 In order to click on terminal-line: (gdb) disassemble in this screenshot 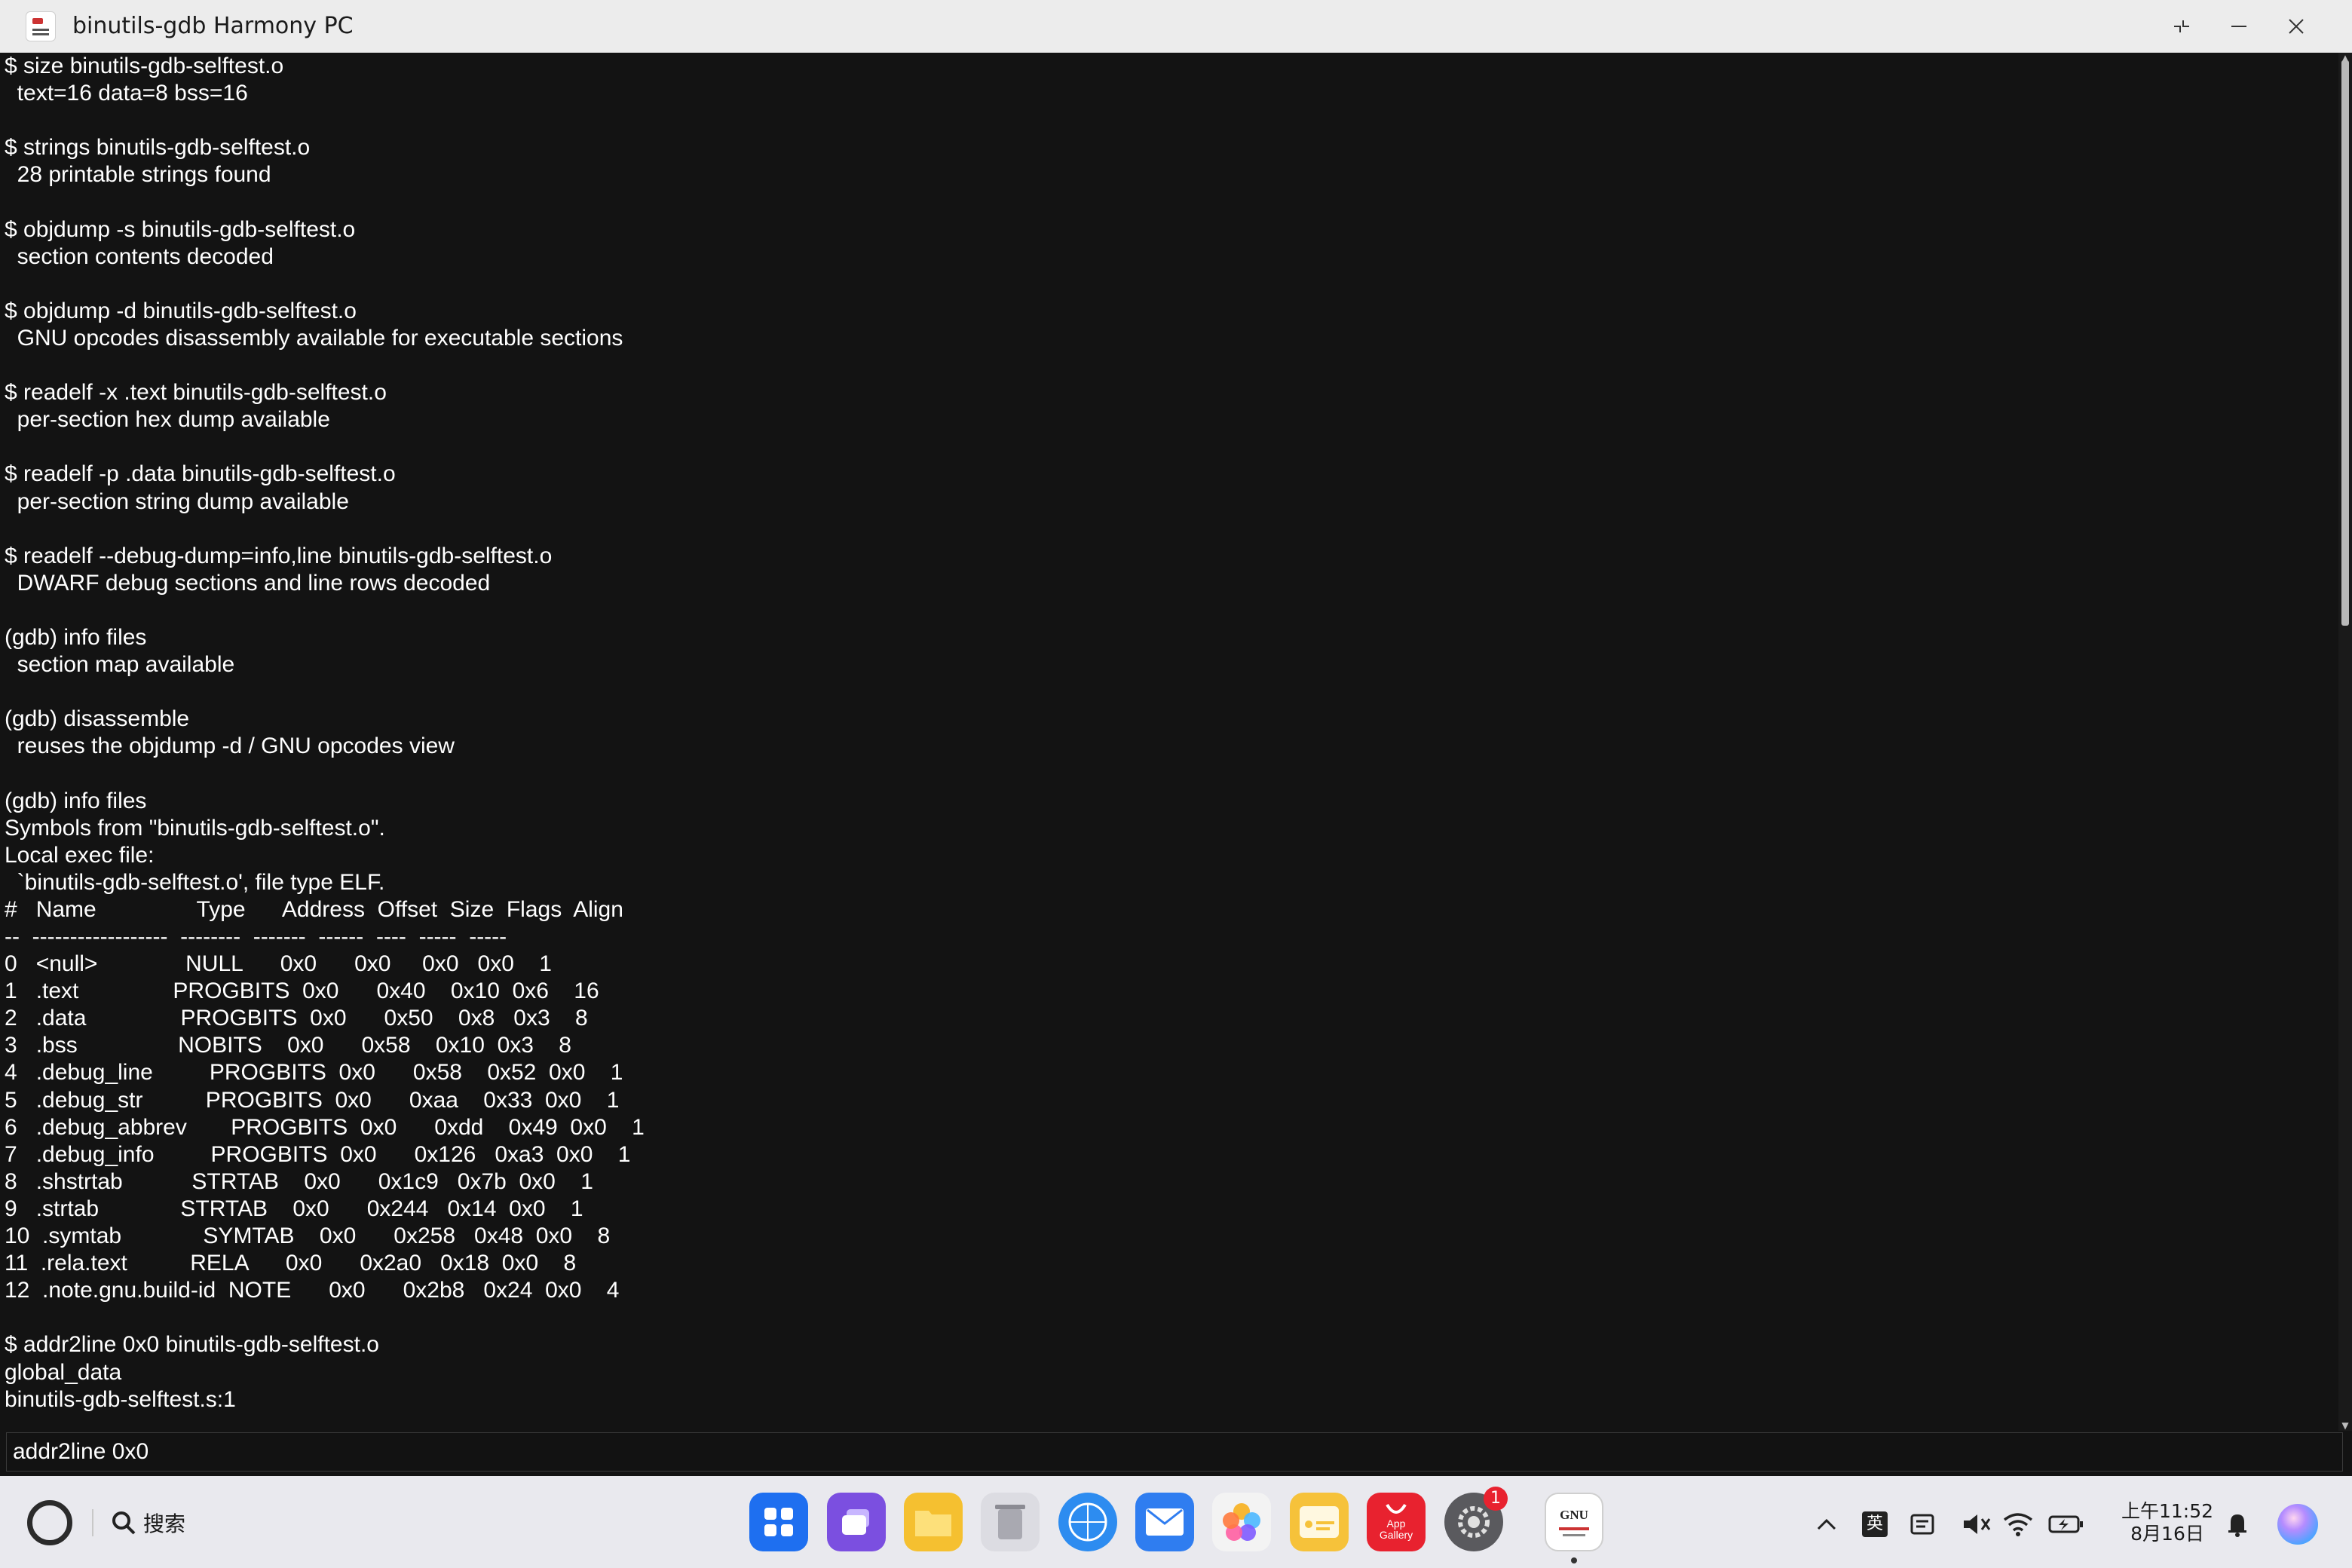, I will do `click(97, 719)`.